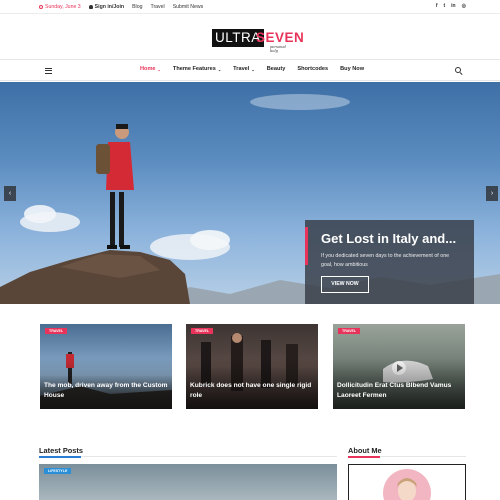 The width and height of the screenshot is (500, 500). What do you see at coordinates (48, 71) in the screenshot?
I see `hamburger-menu-icon` at bounding box center [48, 71].